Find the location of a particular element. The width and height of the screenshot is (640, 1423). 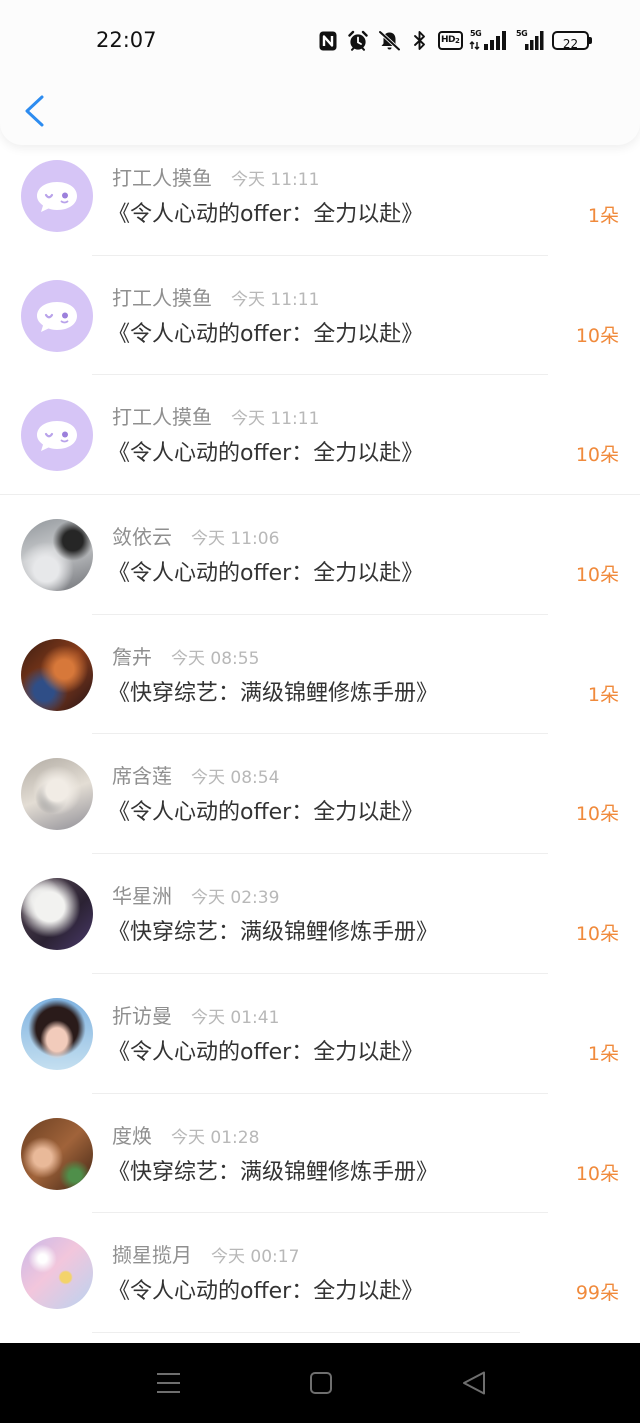

sender-row: 撷星揽月 今天 00:17 is located at coordinates (205, 1255).